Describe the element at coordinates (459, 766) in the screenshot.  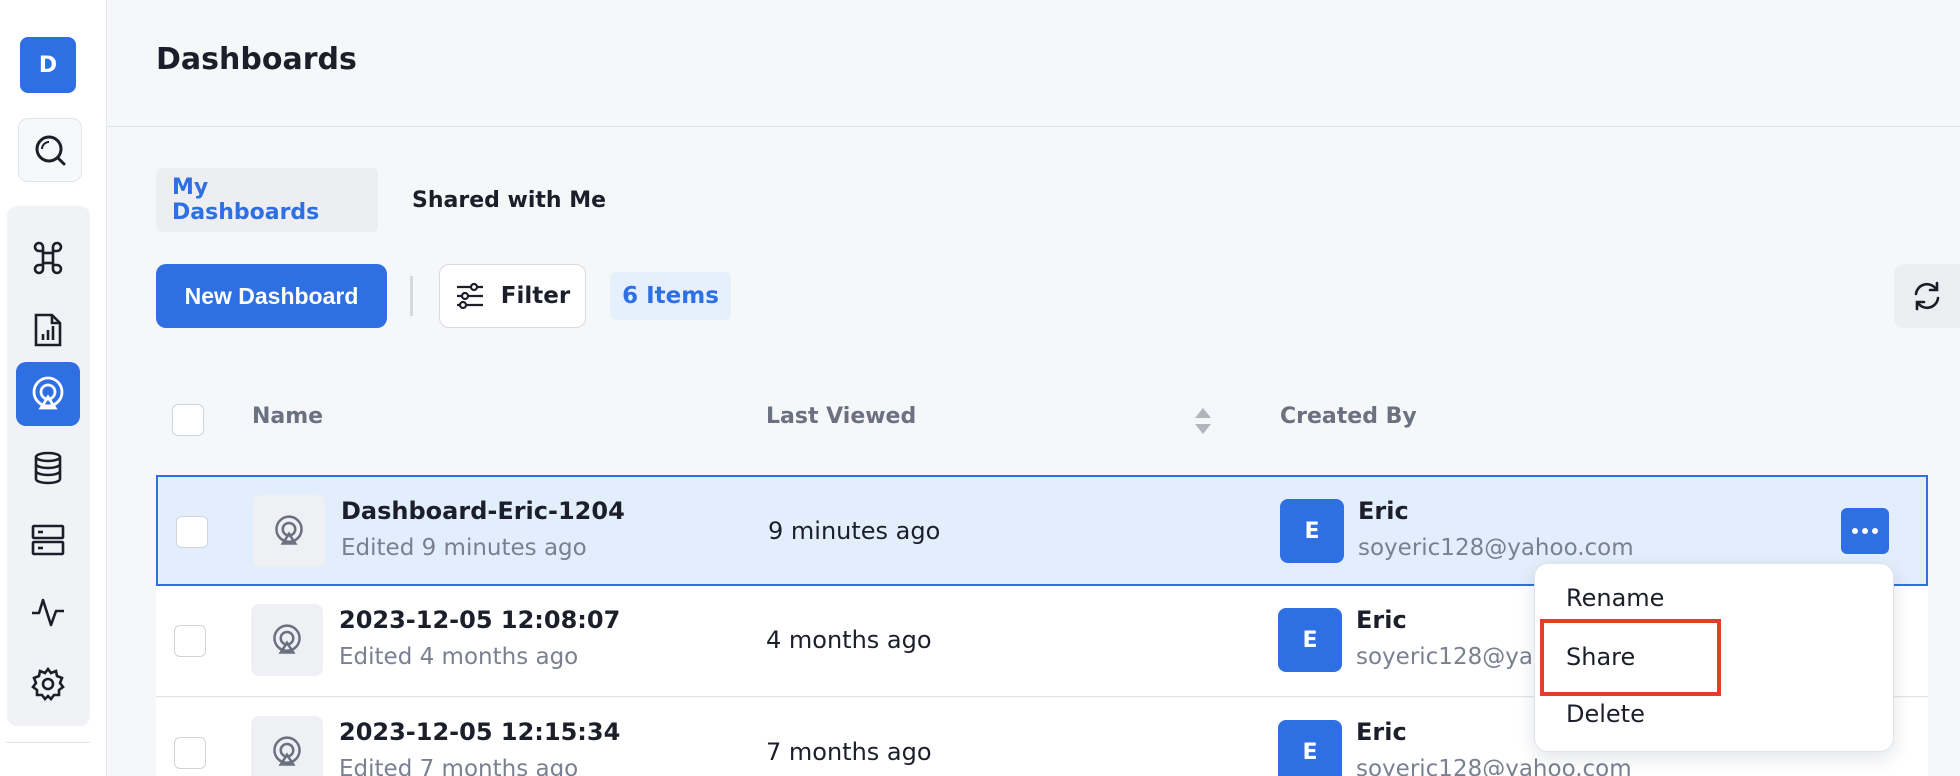
I see `edited-time: Edited 7 months ago` at that location.